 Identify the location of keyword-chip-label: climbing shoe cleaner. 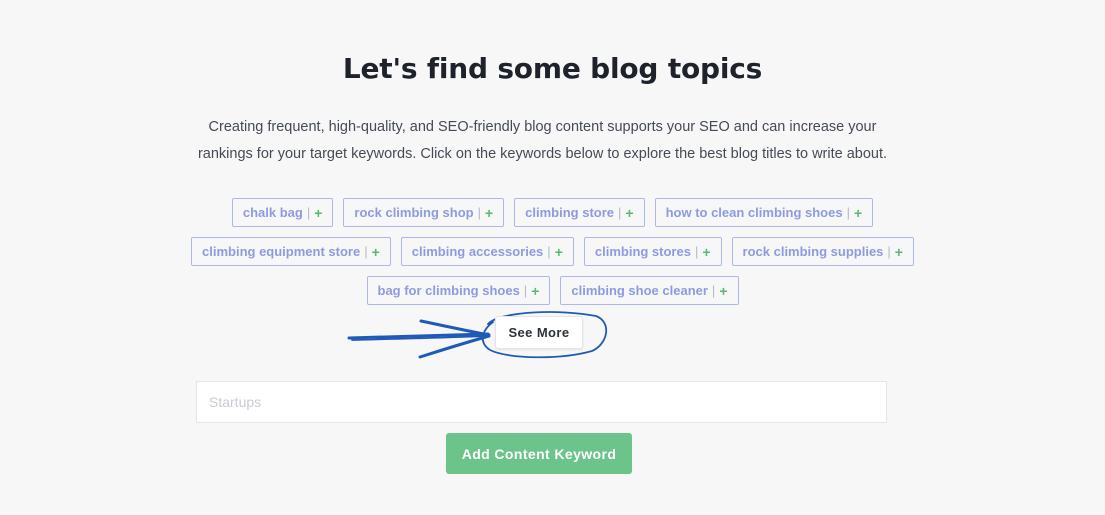
(639, 290).